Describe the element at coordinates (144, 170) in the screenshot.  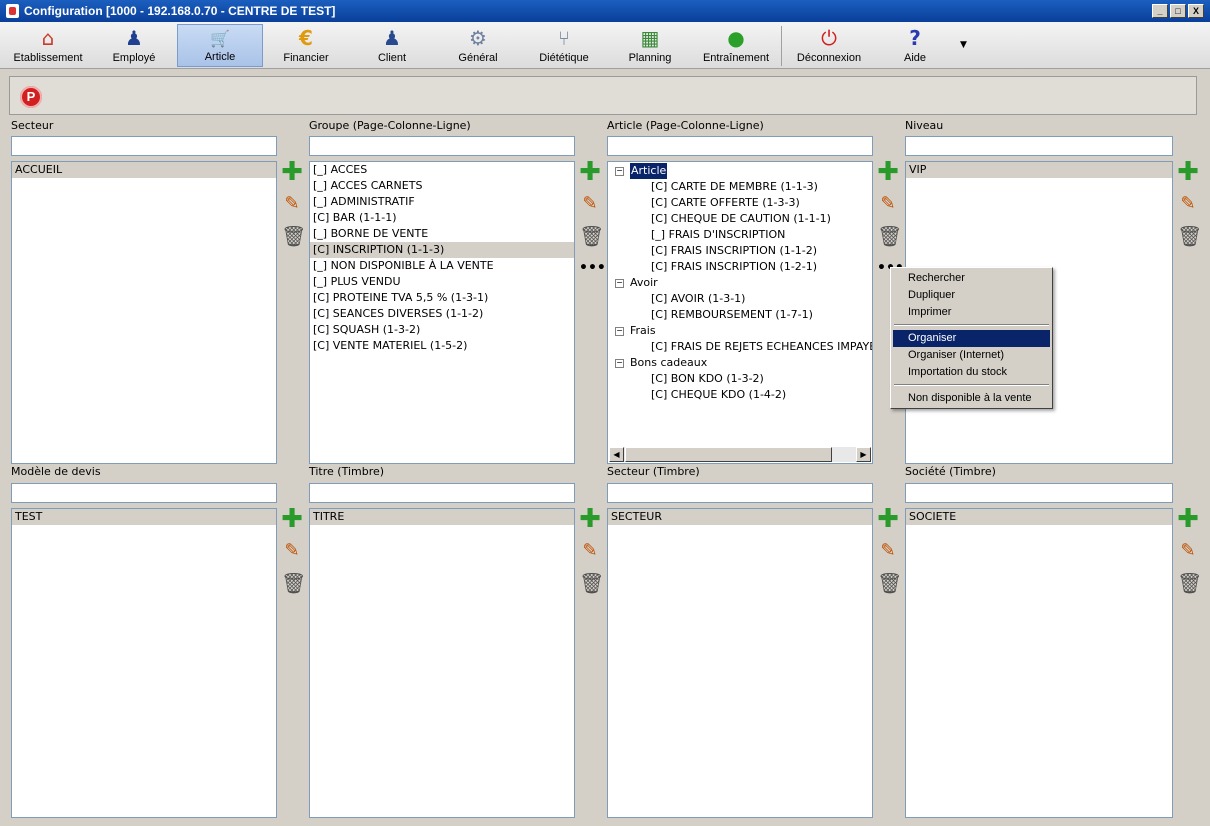
I see `list-item: ACCUEIL` at that location.